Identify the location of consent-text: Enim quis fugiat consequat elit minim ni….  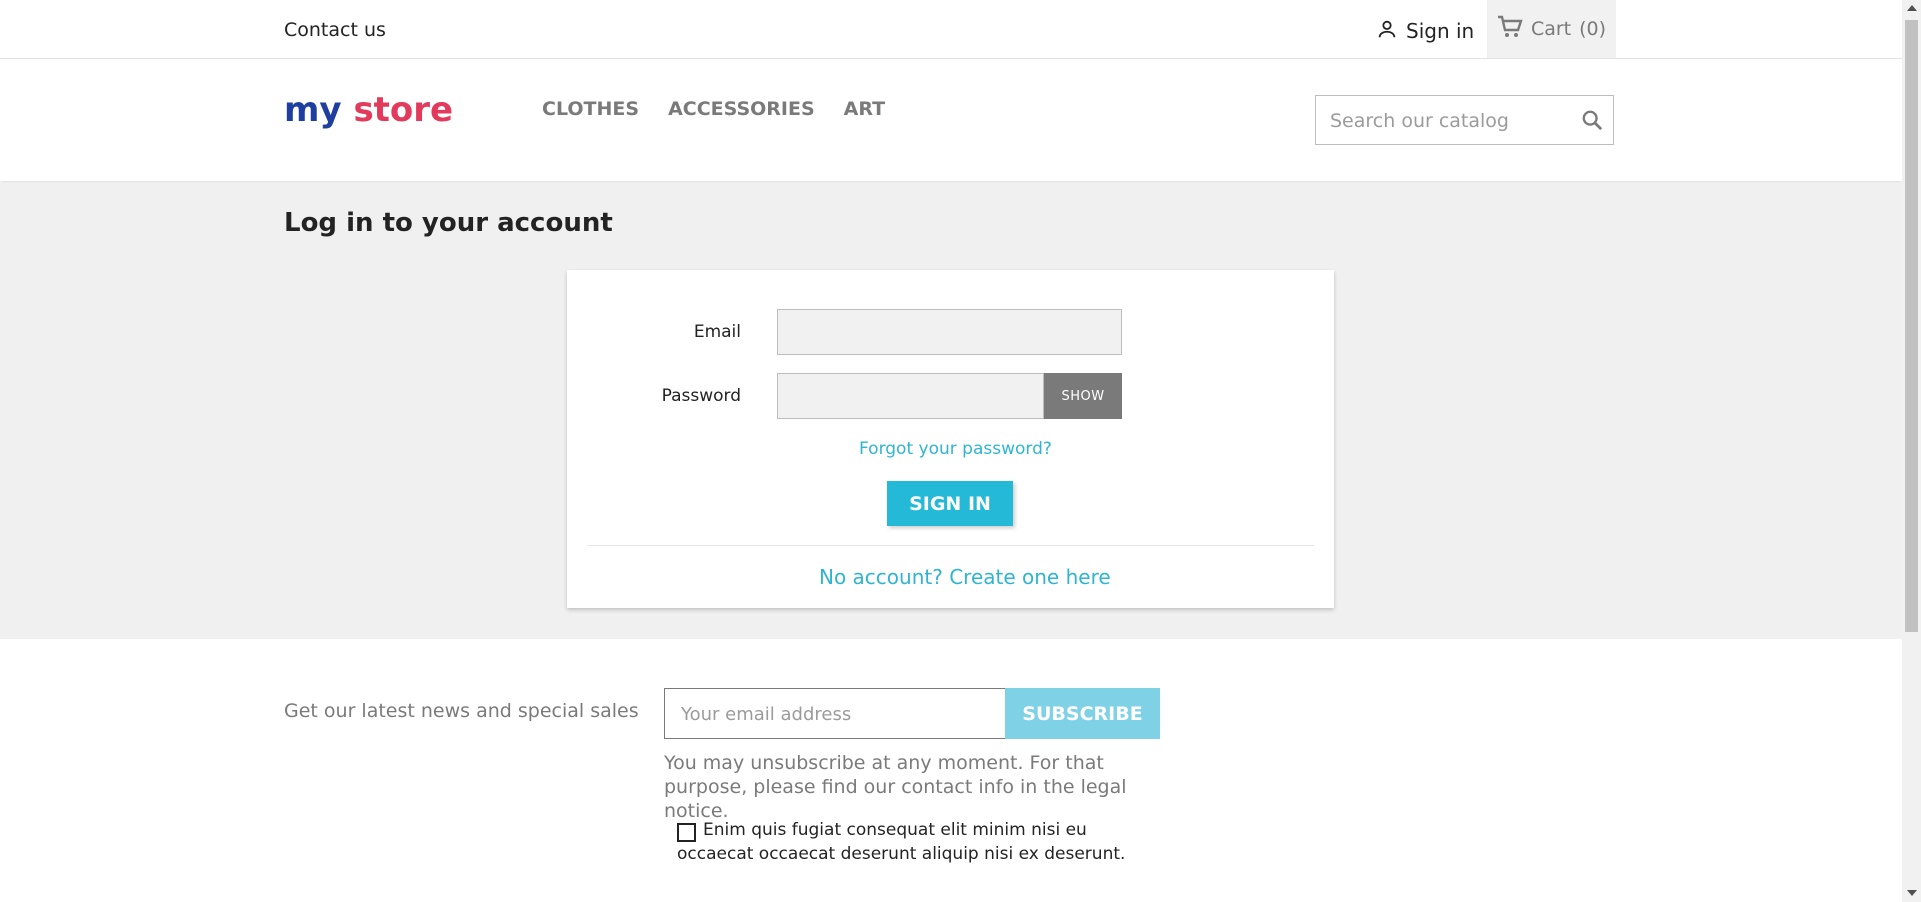
(901, 842).